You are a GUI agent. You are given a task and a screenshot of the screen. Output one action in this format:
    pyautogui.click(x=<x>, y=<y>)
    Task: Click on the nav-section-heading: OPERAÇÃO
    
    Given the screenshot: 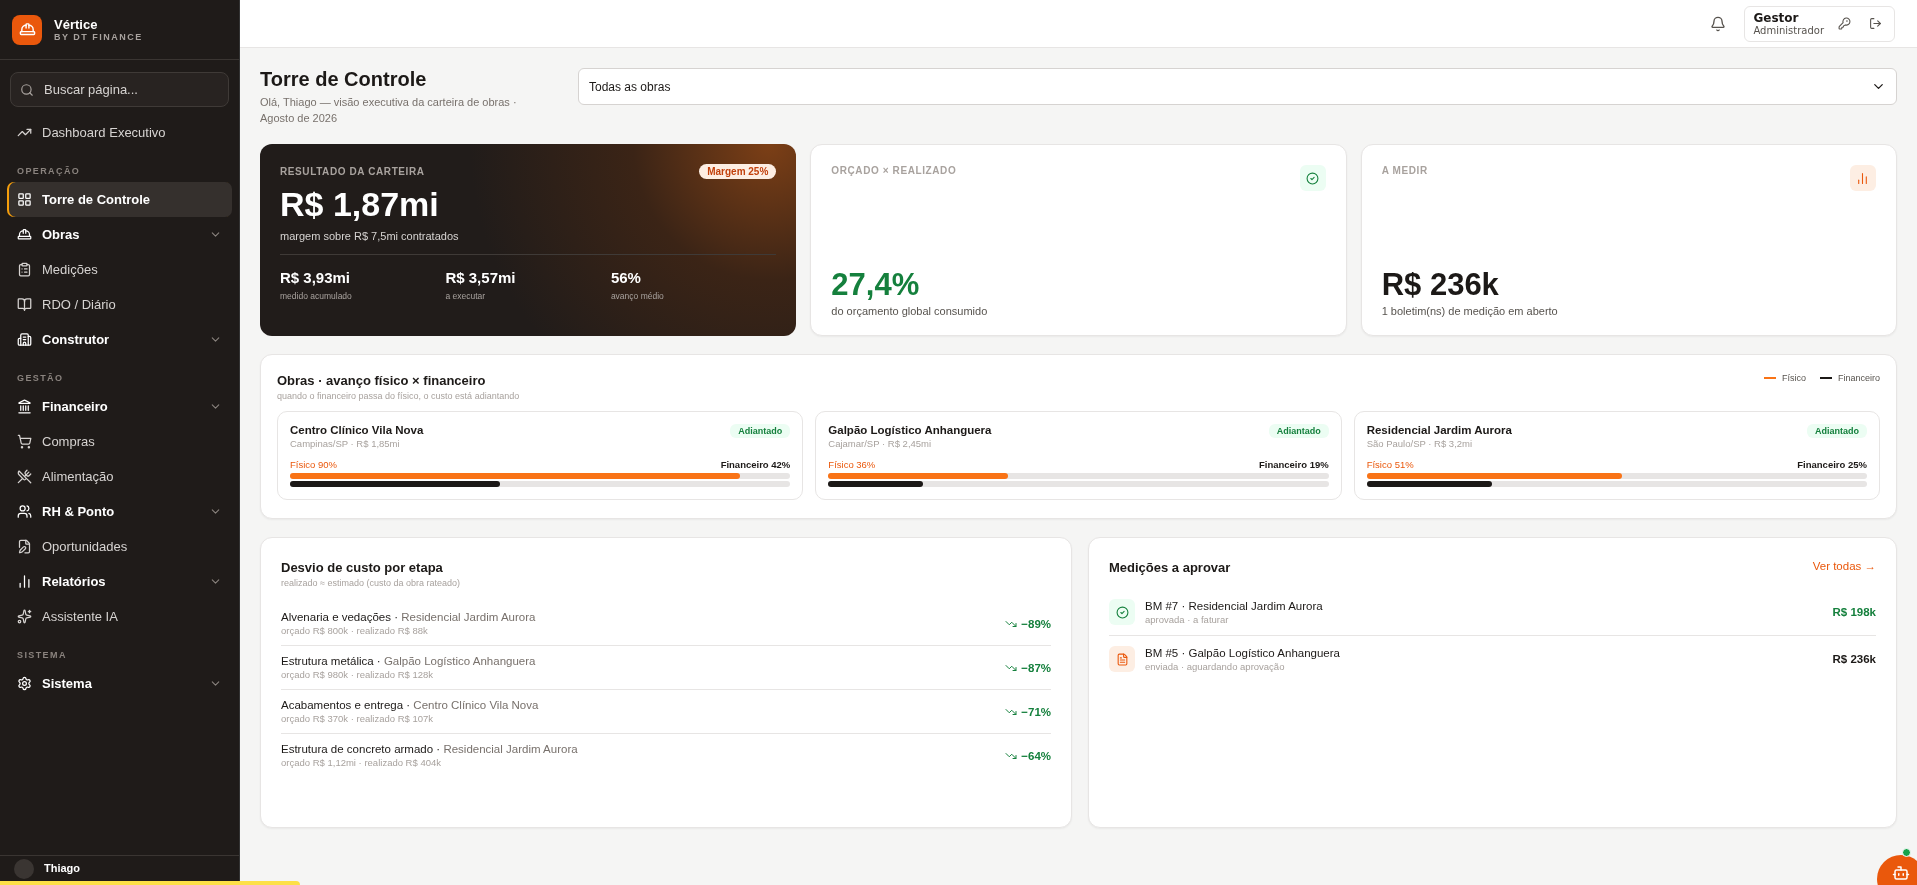 What is the action you would take?
    pyautogui.click(x=49, y=171)
    